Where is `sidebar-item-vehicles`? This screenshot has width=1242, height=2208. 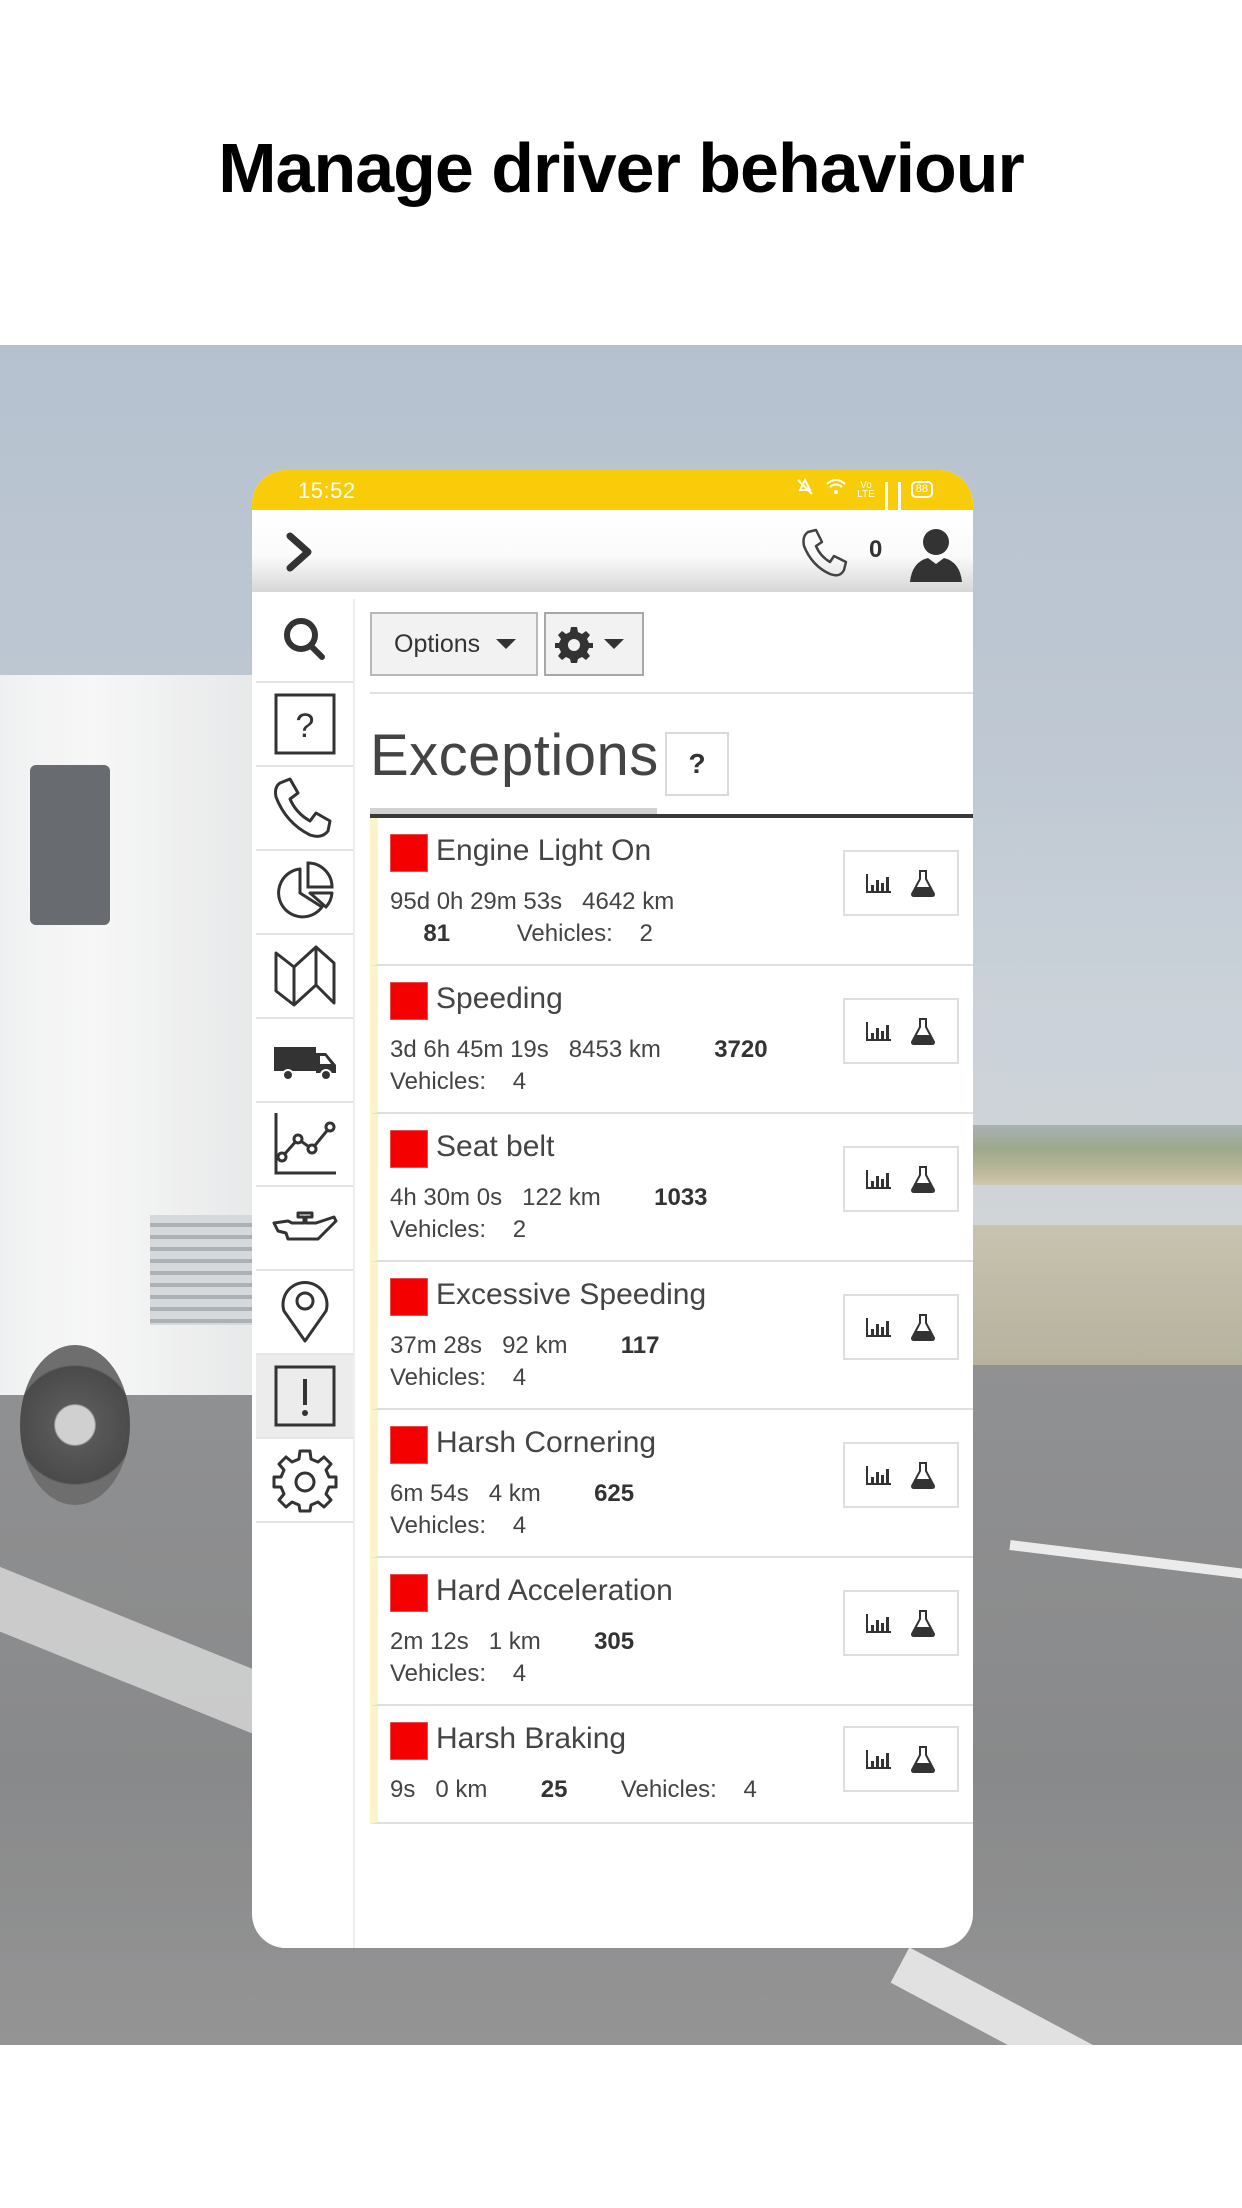 sidebar-item-vehicles is located at coordinates (304, 1061).